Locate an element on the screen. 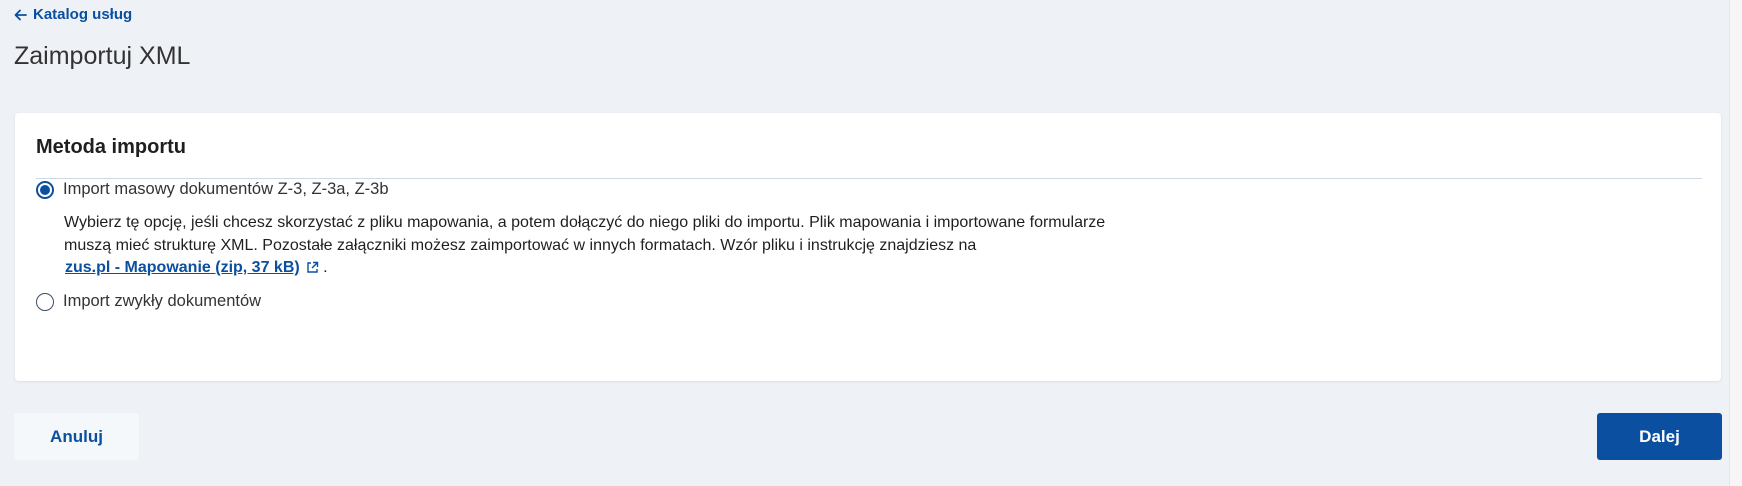  page-scrollbar is located at coordinates (1735, 243).